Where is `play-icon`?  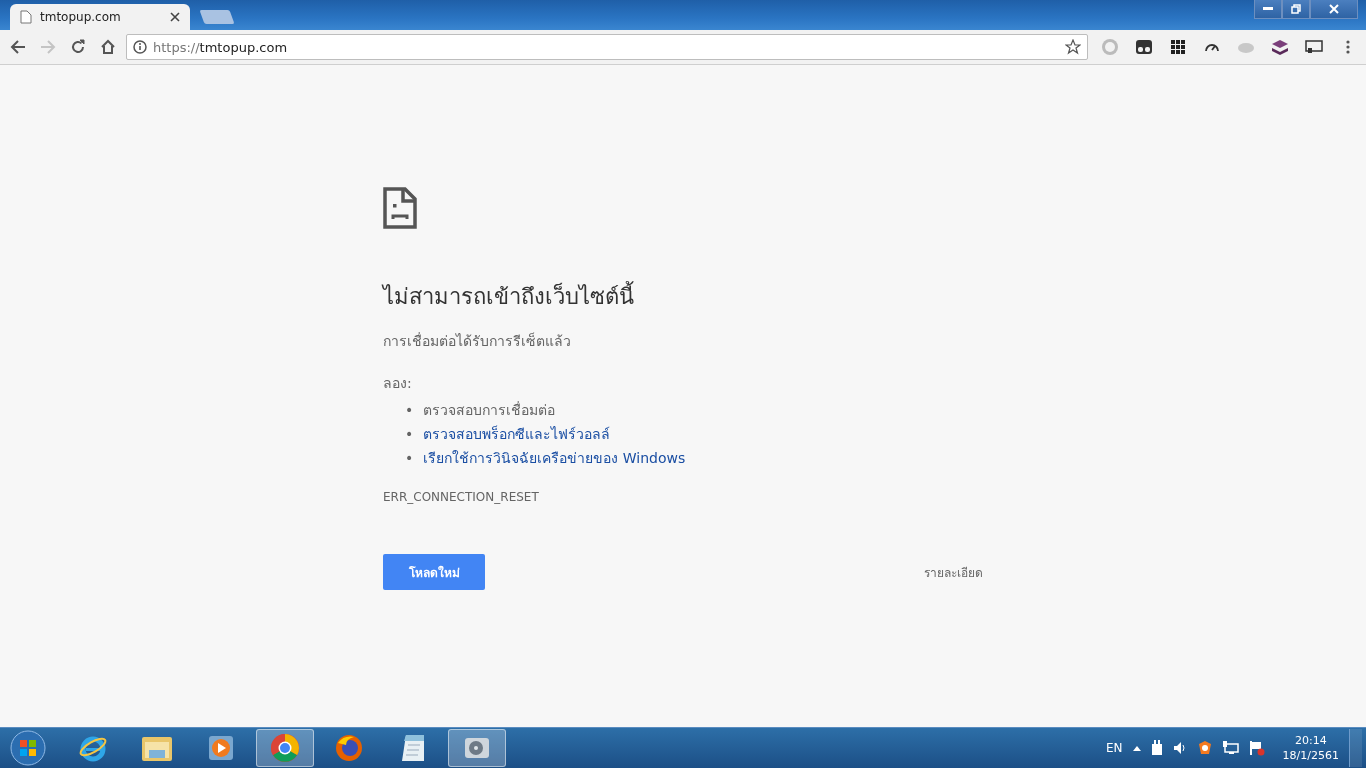
play-icon is located at coordinates (221, 748).